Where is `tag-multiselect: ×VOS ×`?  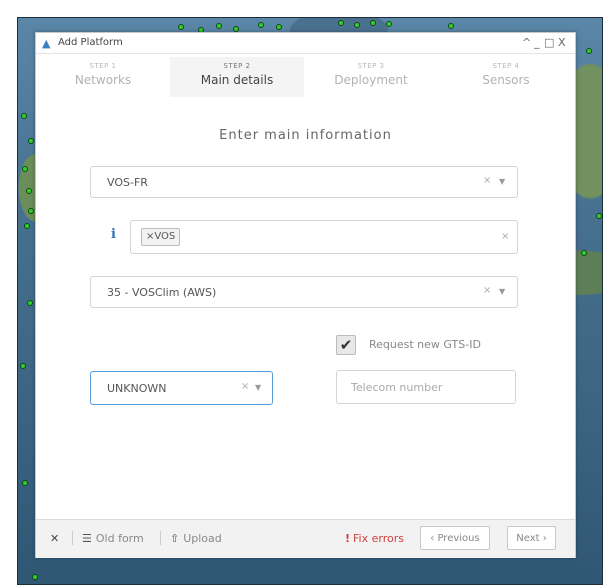 tag-multiselect: ×VOS × is located at coordinates (324, 237).